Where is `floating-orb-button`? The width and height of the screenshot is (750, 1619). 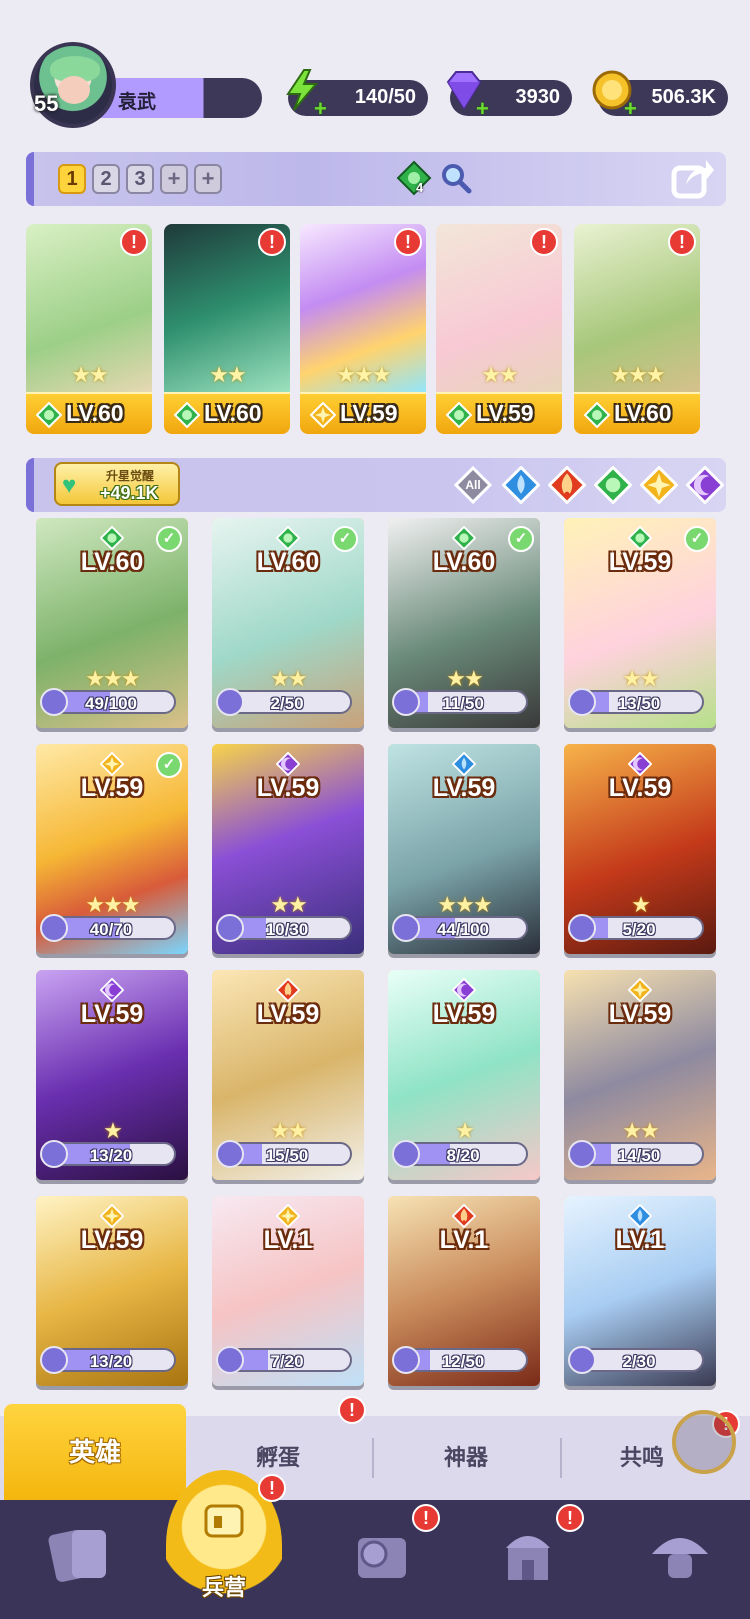 floating-orb-button is located at coordinates (704, 1442).